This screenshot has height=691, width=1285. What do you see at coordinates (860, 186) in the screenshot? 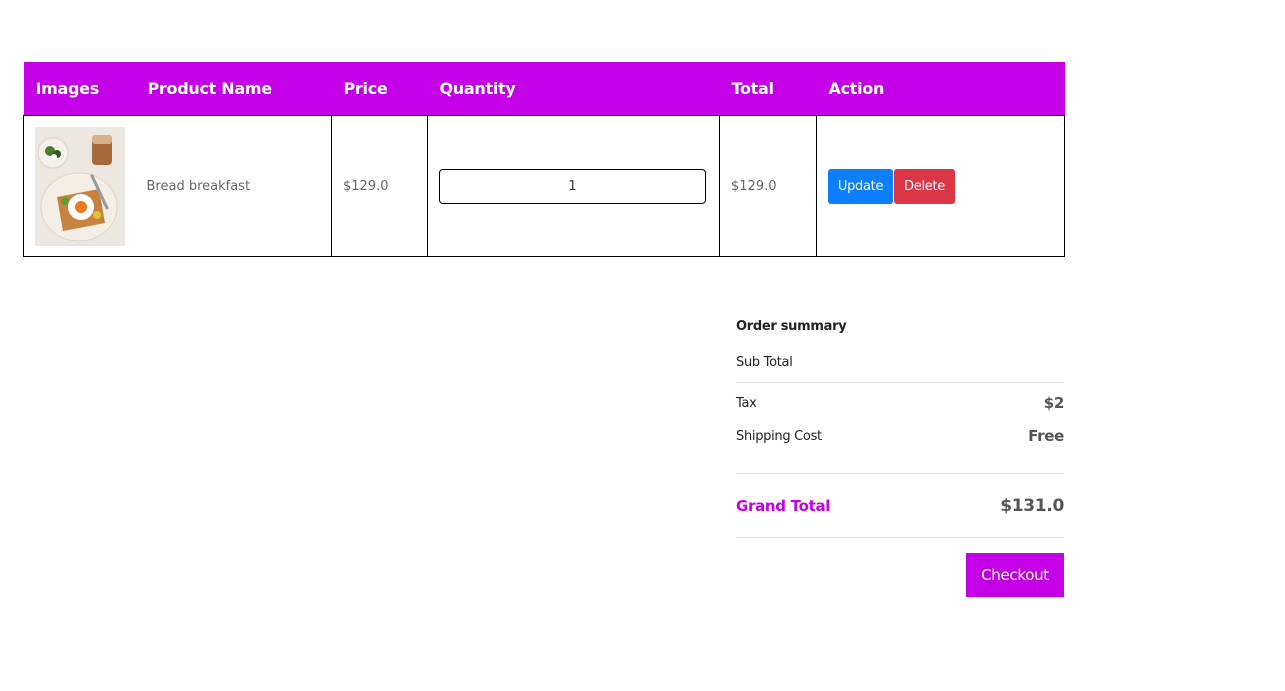
I see `update-button: Update` at bounding box center [860, 186].